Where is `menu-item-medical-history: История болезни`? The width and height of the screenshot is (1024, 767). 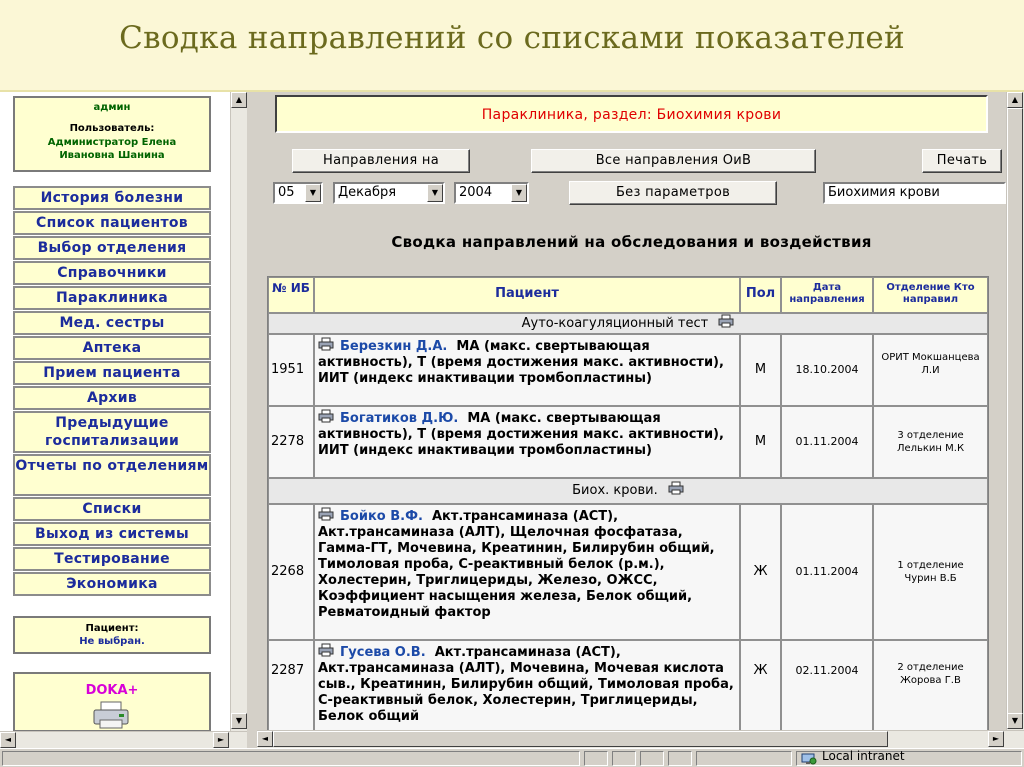
menu-item-medical-history: История болезни is located at coordinates (112, 198).